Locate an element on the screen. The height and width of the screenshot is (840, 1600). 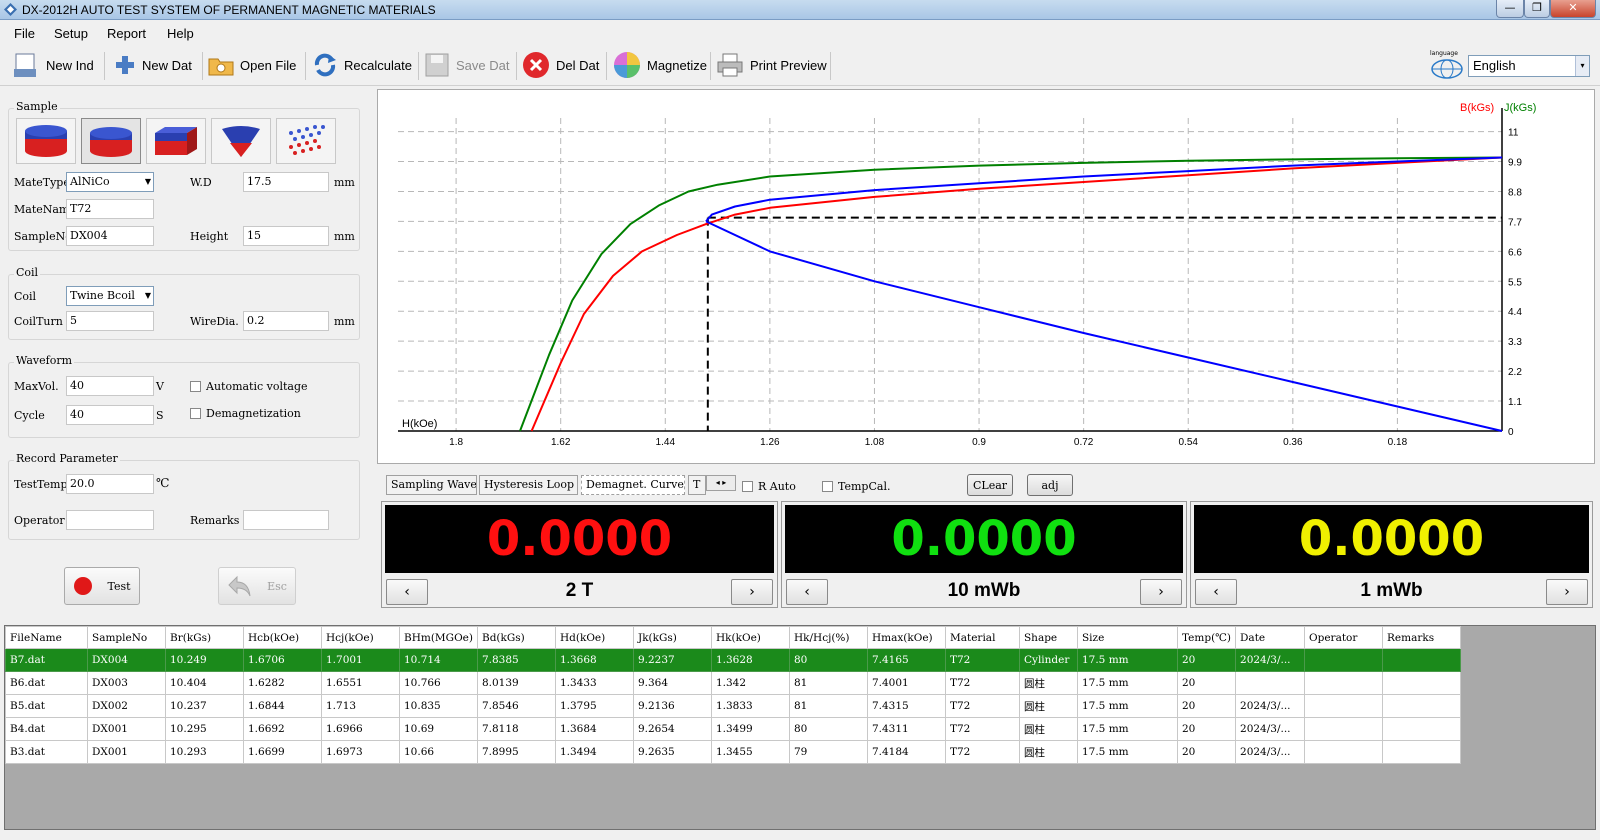
new-dat-button: New Dat is located at coordinates (153, 65).